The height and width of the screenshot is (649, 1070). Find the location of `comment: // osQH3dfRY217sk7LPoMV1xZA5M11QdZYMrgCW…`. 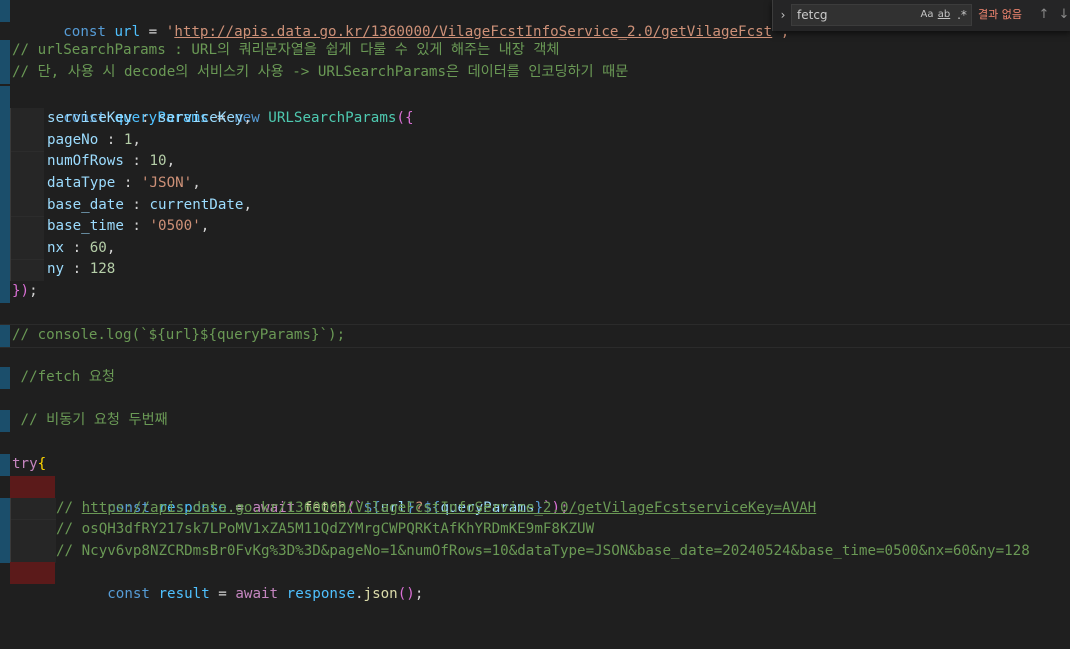

comment: // osQH3dfRY217sk7LPoMV1xZA5M11QdZYMrgCW… is located at coordinates (325, 529).